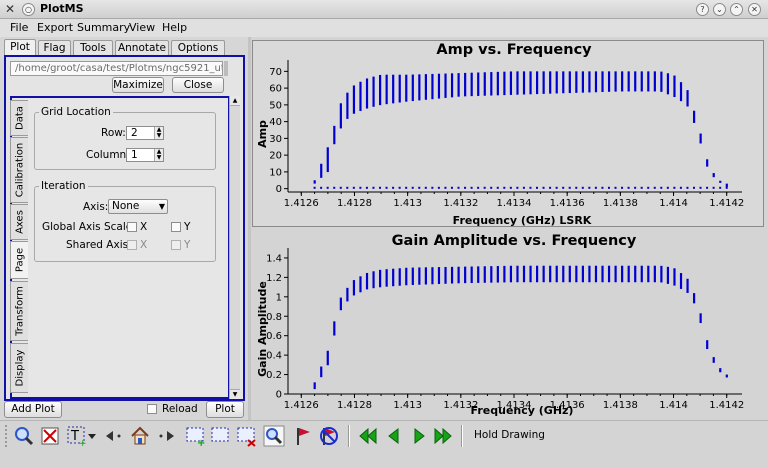  I want to click on scroll-up-icon: ▲, so click(235, 101).